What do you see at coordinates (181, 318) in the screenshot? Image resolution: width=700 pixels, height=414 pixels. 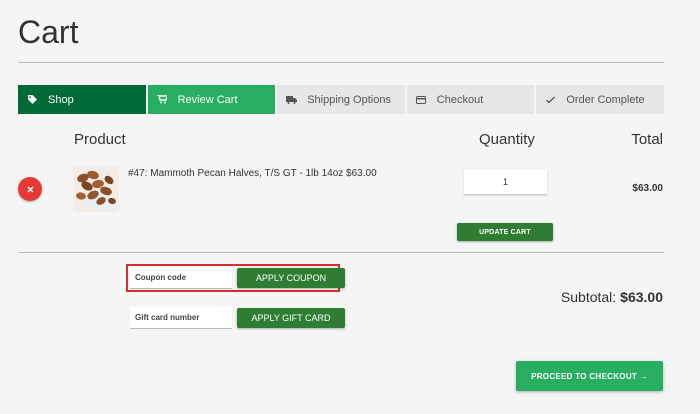 I see `gift-card-input` at bounding box center [181, 318].